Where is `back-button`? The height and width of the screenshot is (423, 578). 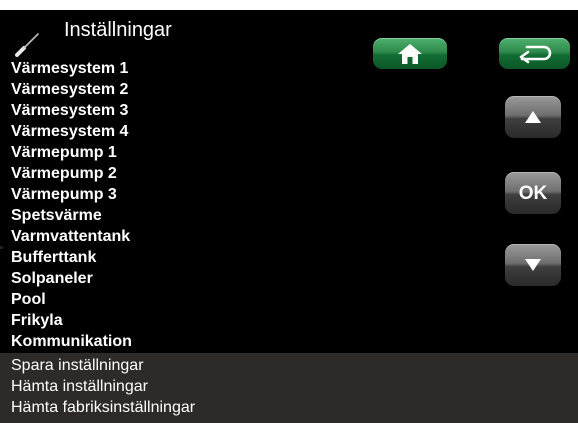
back-button is located at coordinates (534, 53).